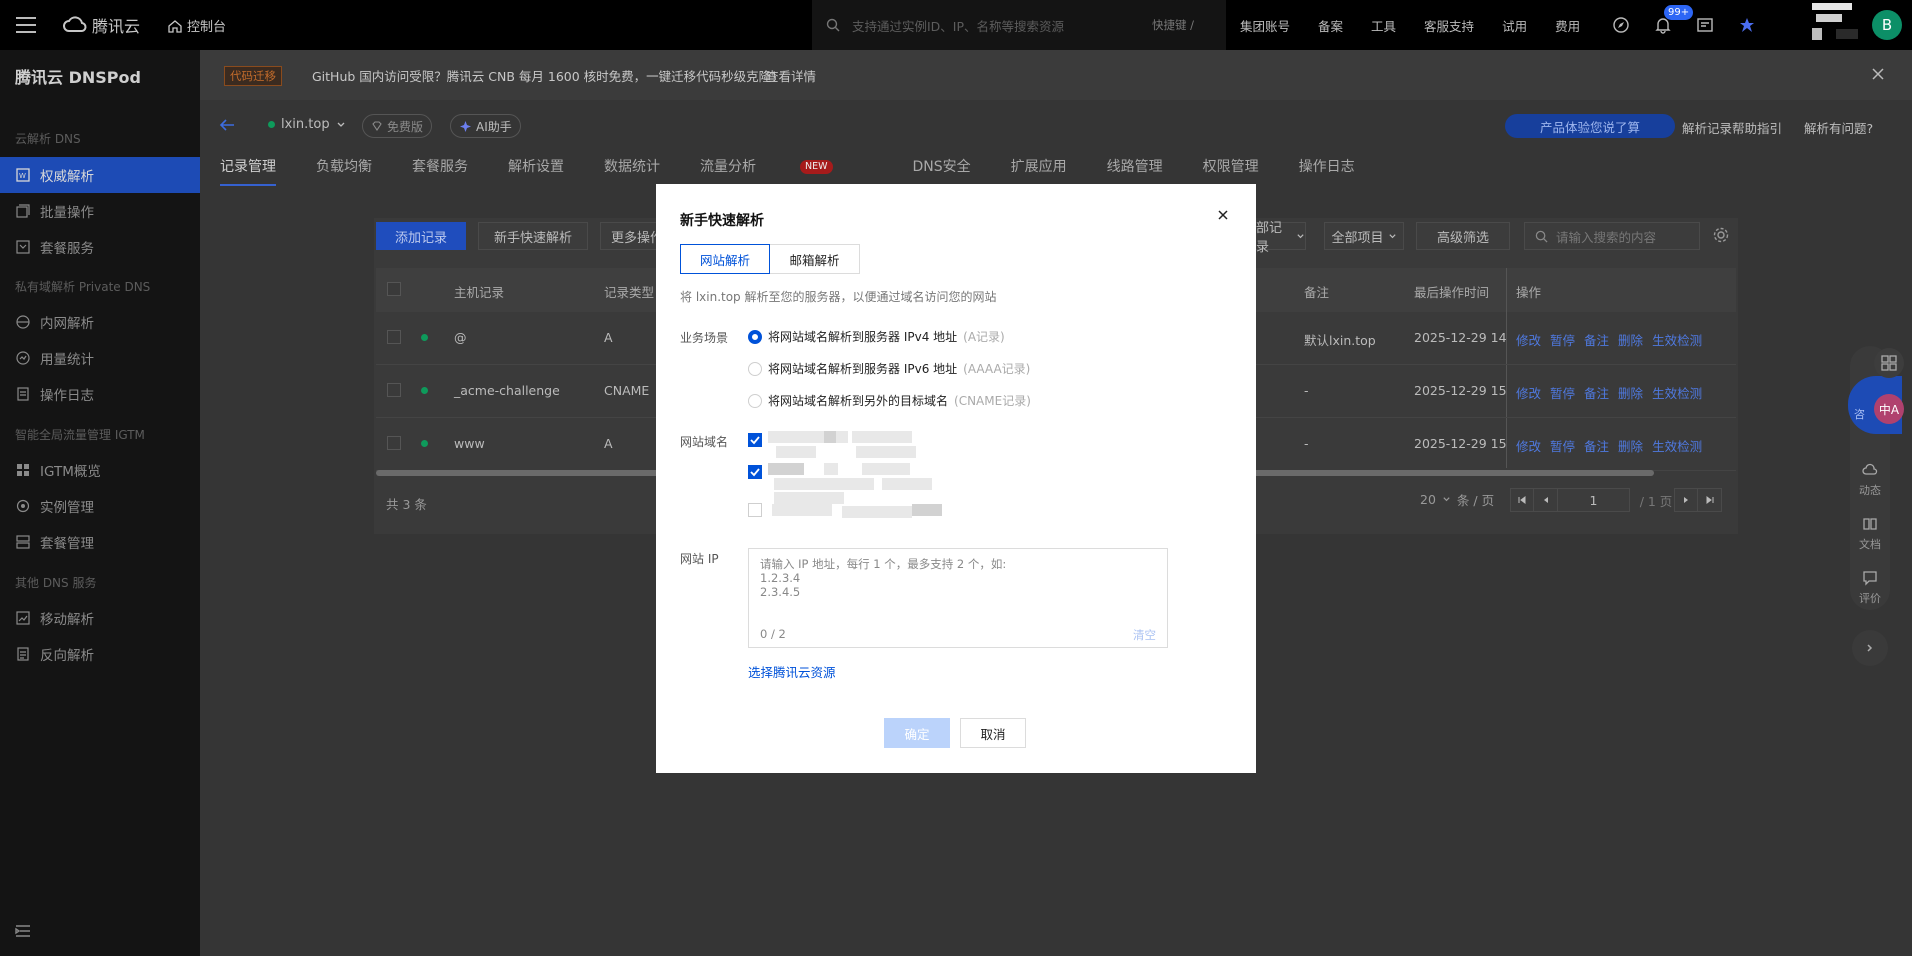  I want to click on confirm-button: 确定, so click(917, 733).